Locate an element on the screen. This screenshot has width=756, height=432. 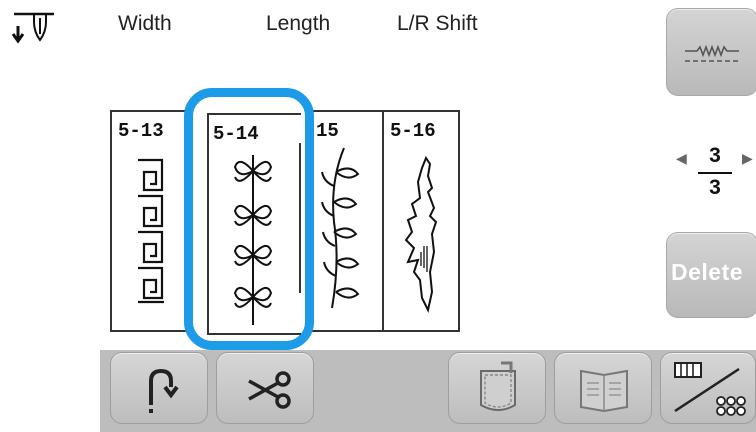
thread-cut-button is located at coordinates (265, 388).